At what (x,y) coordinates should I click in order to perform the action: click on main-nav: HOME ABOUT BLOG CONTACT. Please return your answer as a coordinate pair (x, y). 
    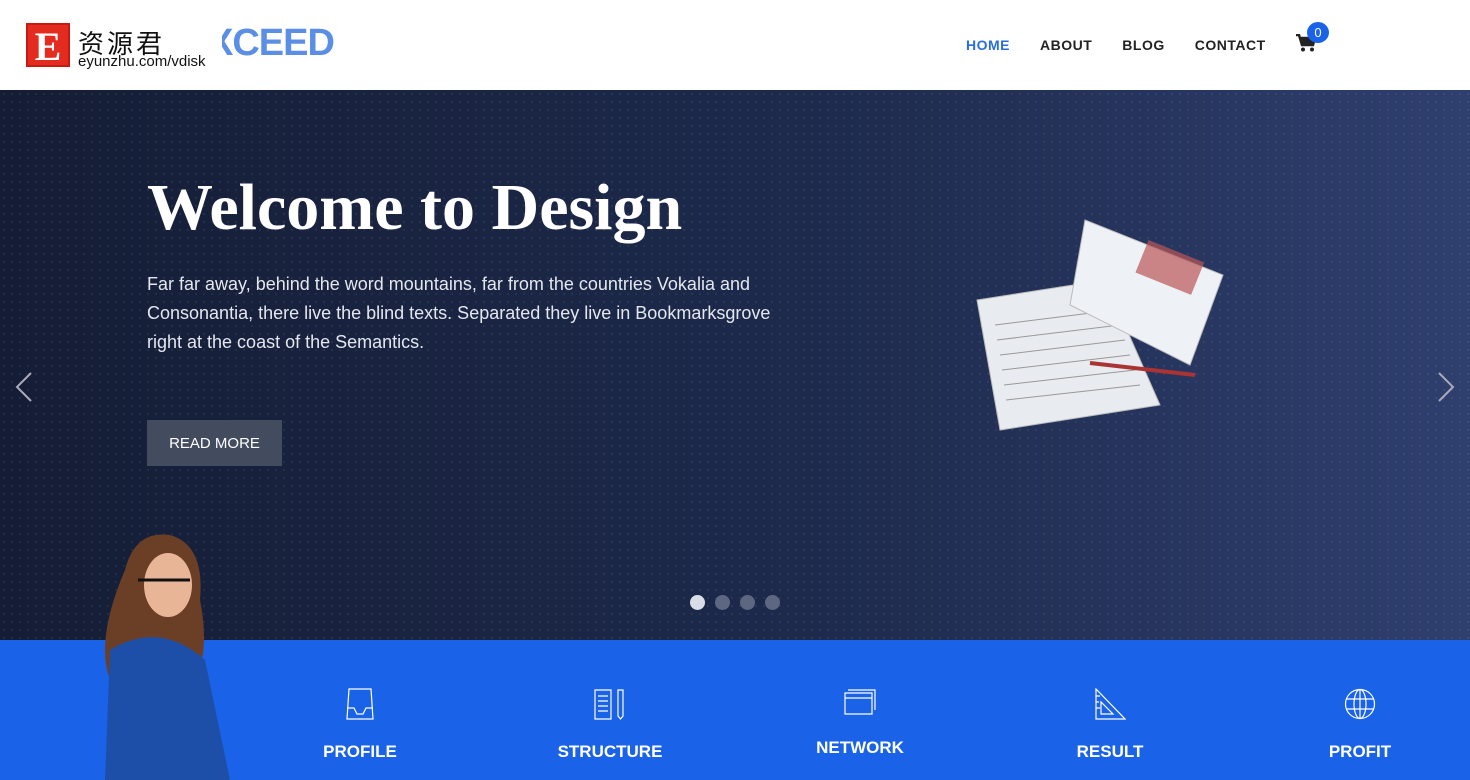
    Looking at the image, I should click on (1116, 45).